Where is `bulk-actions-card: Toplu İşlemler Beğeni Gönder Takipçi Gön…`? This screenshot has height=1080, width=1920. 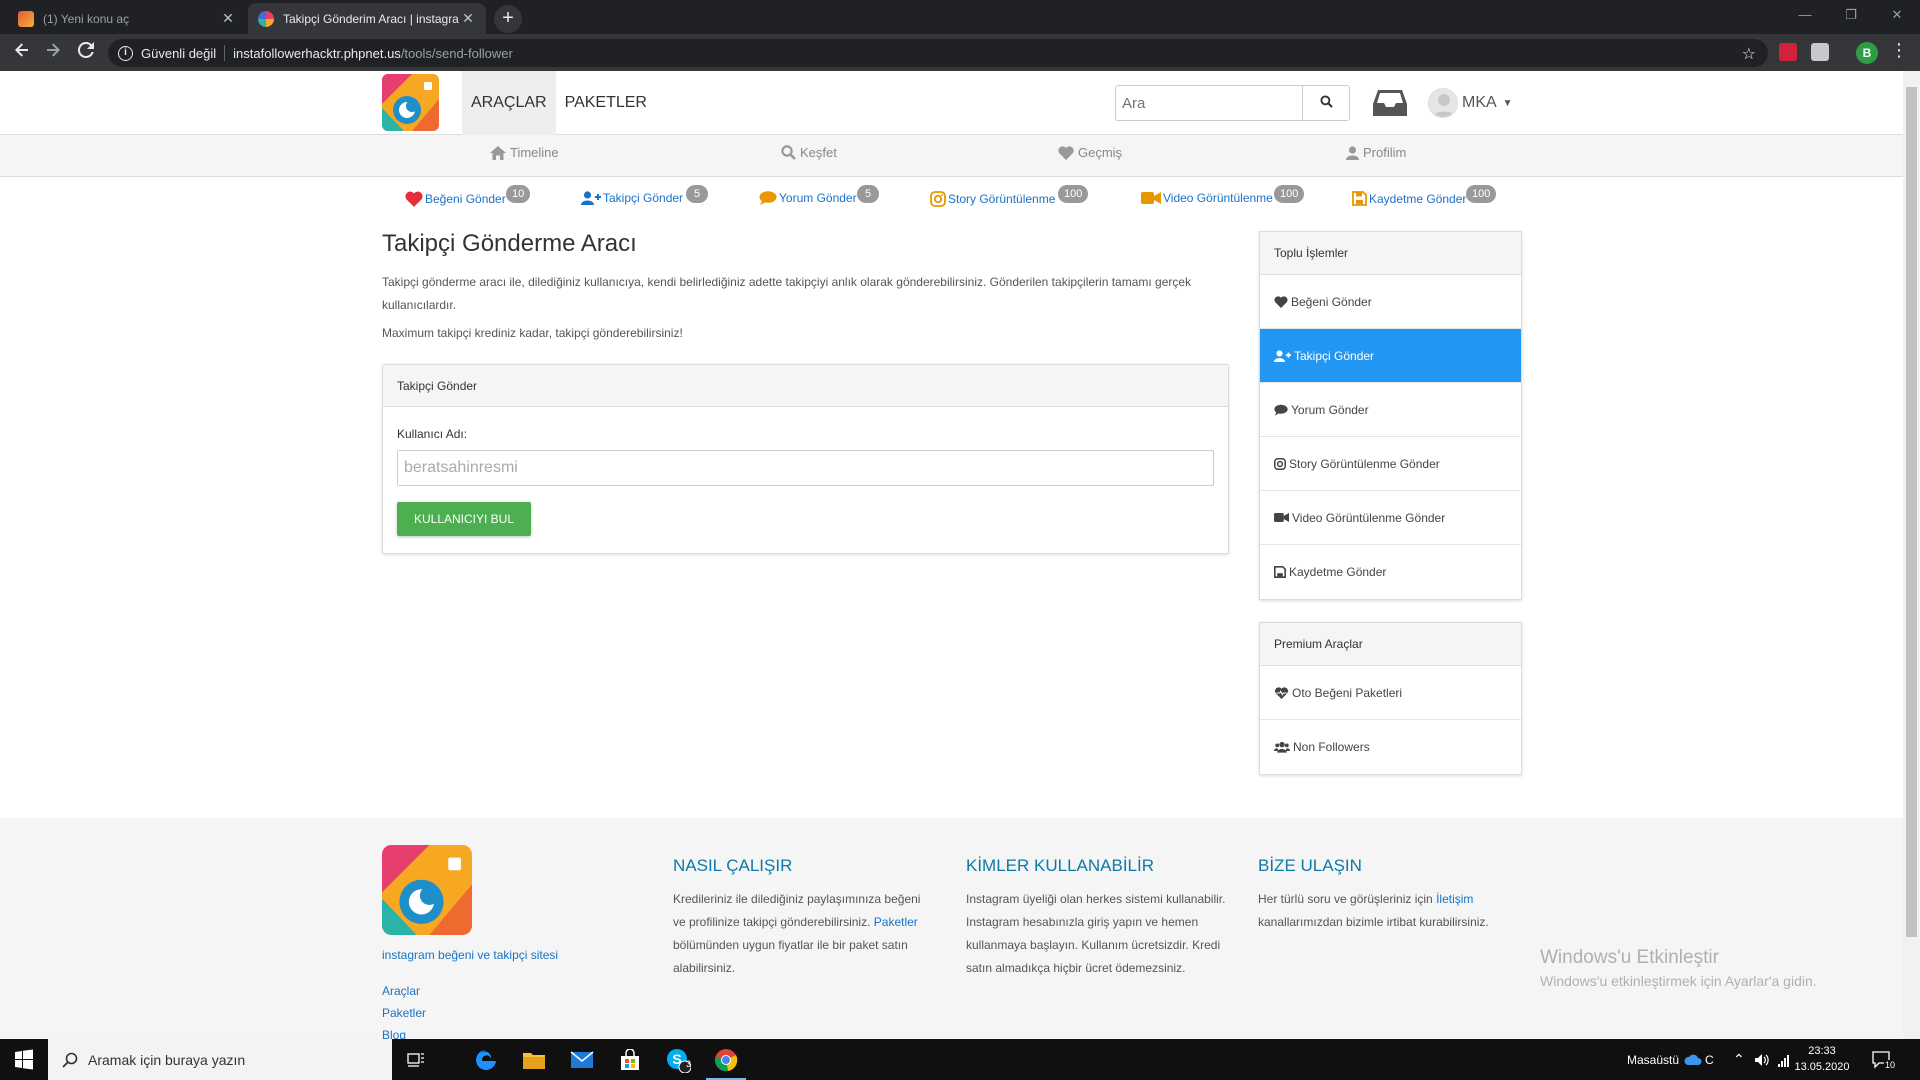
bulk-actions-card: Toplu İşlemler Beğeni Gönder Takipçi Gön… is located at coordinates (1390, 415).